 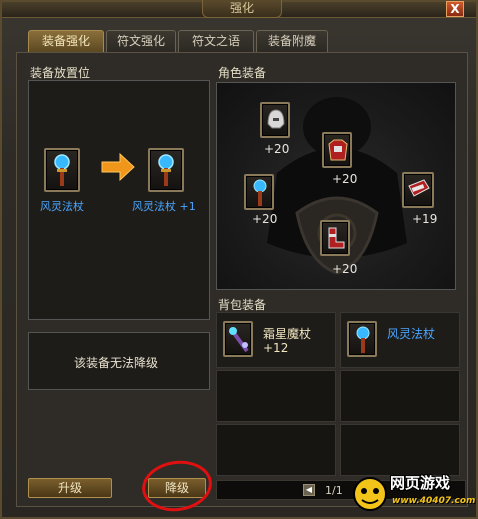 What do you see at coordinates (116, 363) in the screenshot?
I see `cannot-downgrade-message: 该装备无法降级` at bounding box center [116, 363].